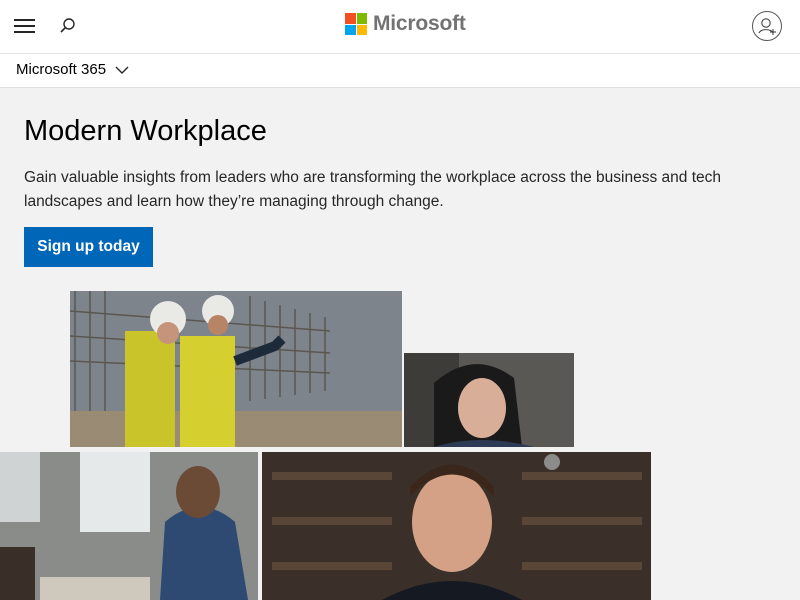 This screenshot has width=800, height=600. What do you see at coordinates (767, 26) in the screenshot?
I see `account-icon` at bounding box center [767, 26].